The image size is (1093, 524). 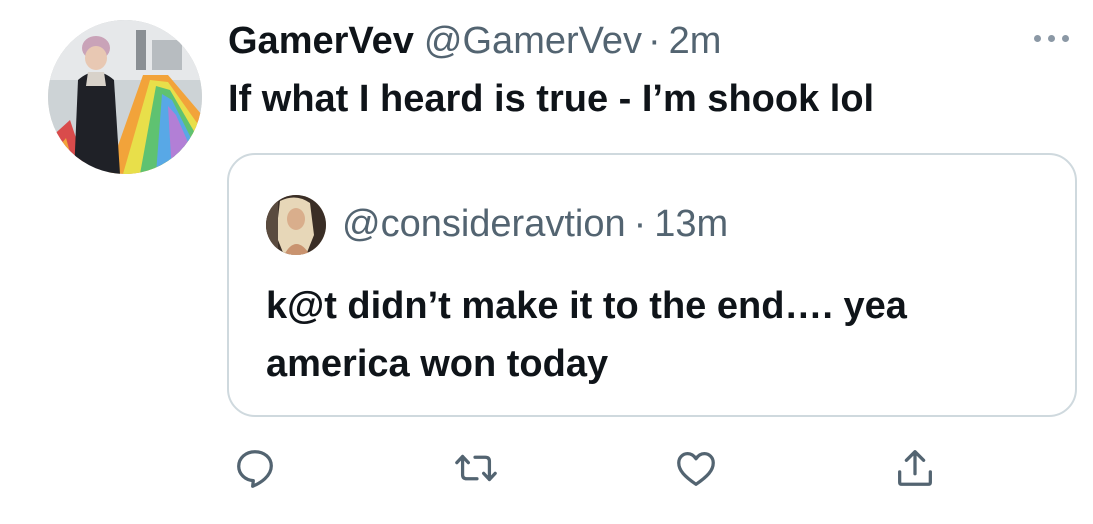 I want to click on share-button, so click(x=915, y=468).